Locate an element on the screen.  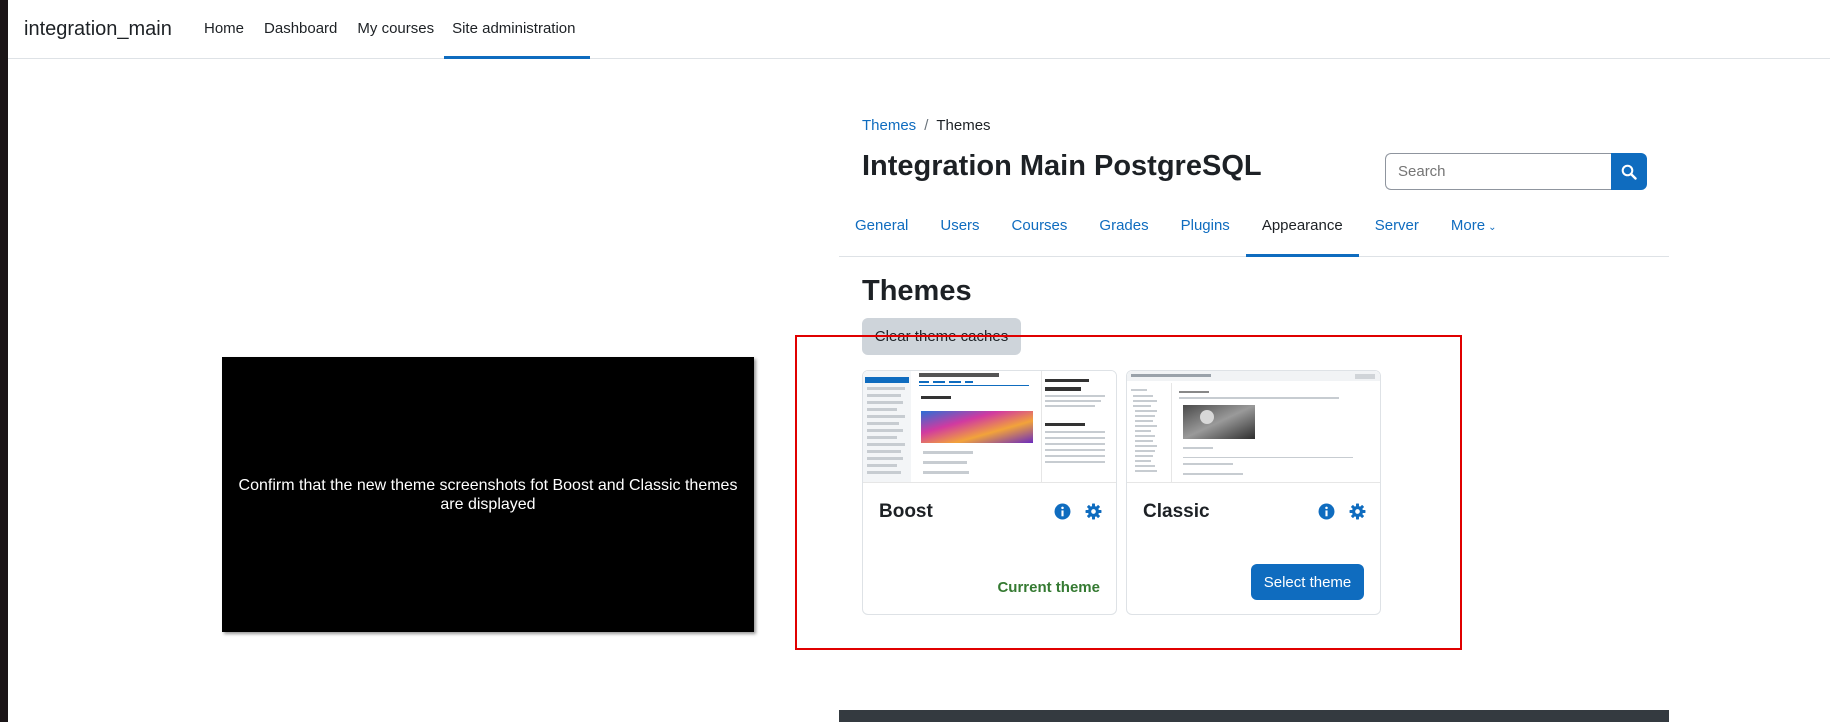
site-brand: integration_main is located at coordinates (98, 29).